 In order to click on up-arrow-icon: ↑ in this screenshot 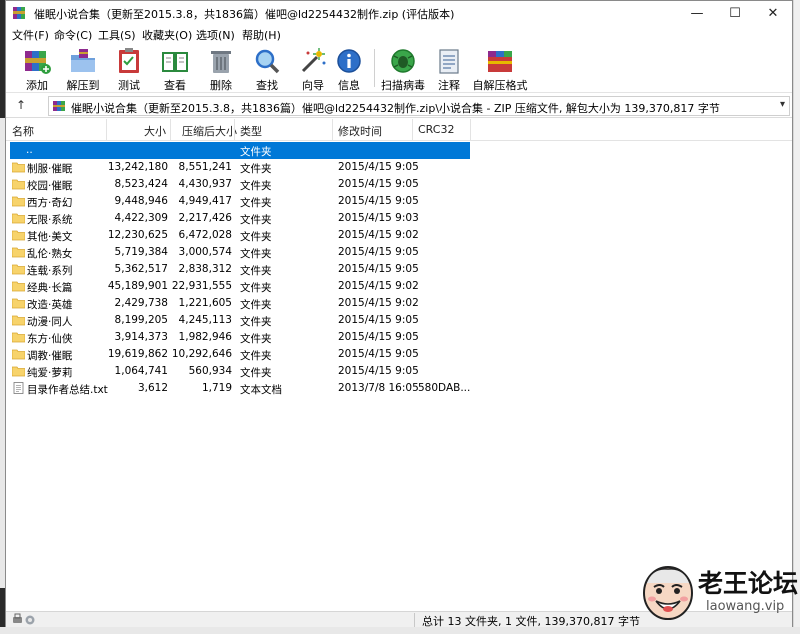, I will do `click(21, 105)`.